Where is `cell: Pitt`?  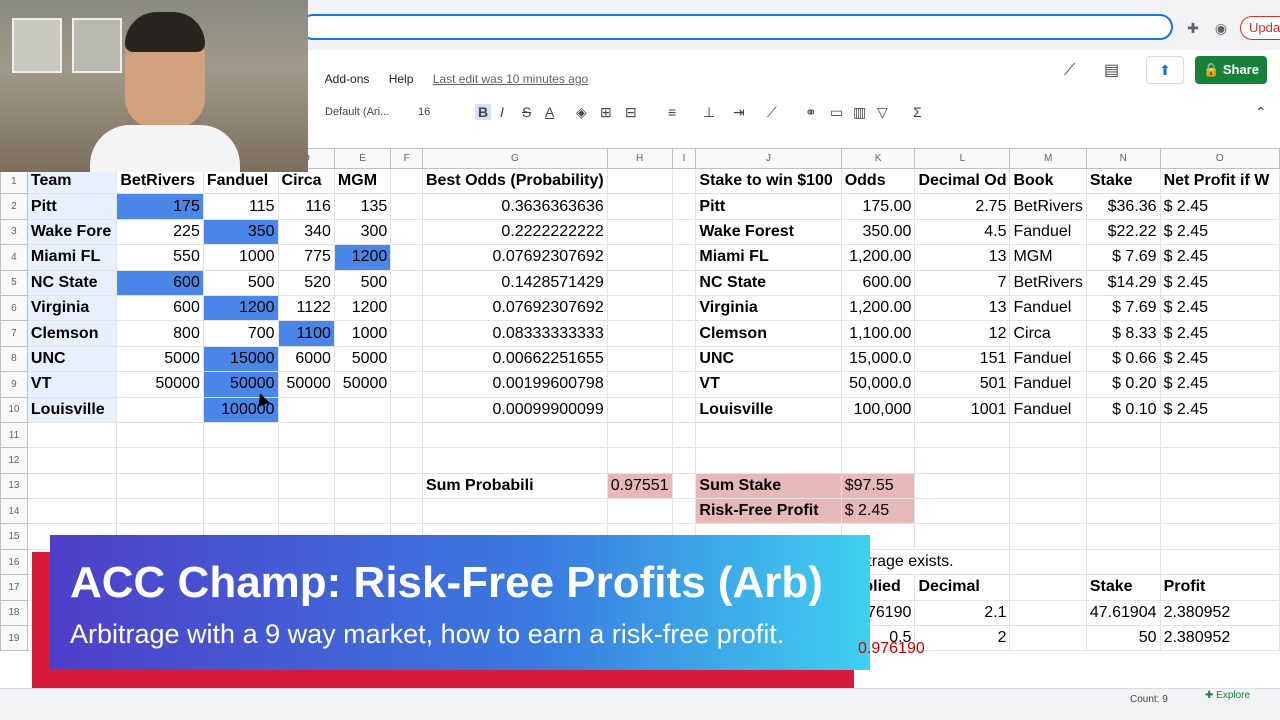 cell: Pitt is located at coordinates (72, 206).